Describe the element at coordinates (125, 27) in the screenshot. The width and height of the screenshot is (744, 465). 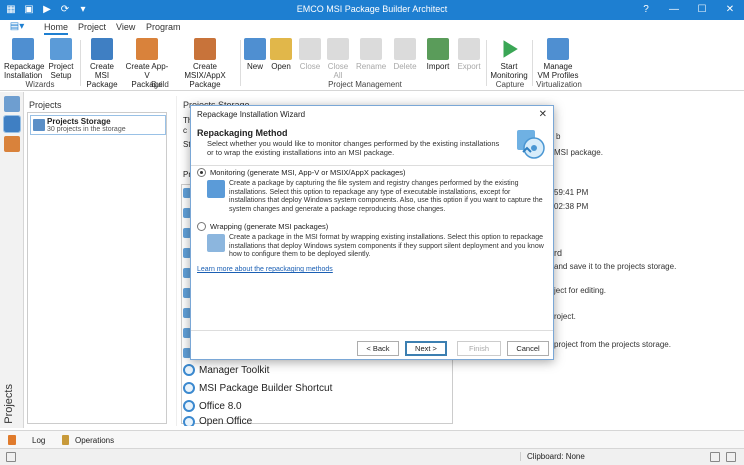
I see `tab-view: View` at that location.